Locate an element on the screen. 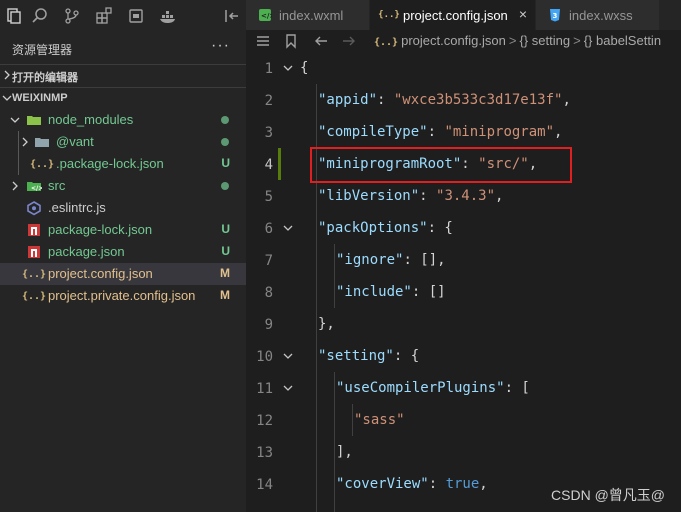 This screenshot has height=512, width=681. more-actions-button: ··· is located at coordinates (220, 46).